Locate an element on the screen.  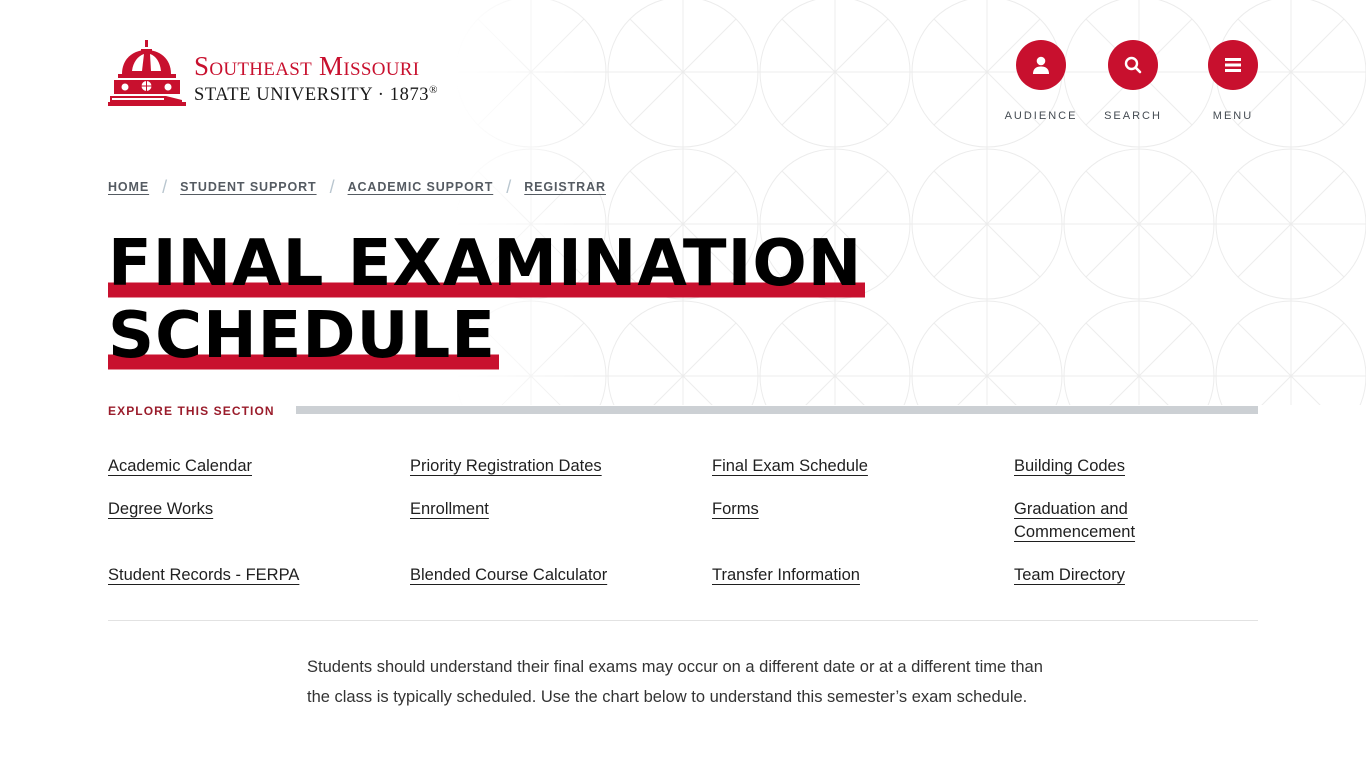
breadcrumb-registrar: REGISTRAR is located at coordinates (565, 187).